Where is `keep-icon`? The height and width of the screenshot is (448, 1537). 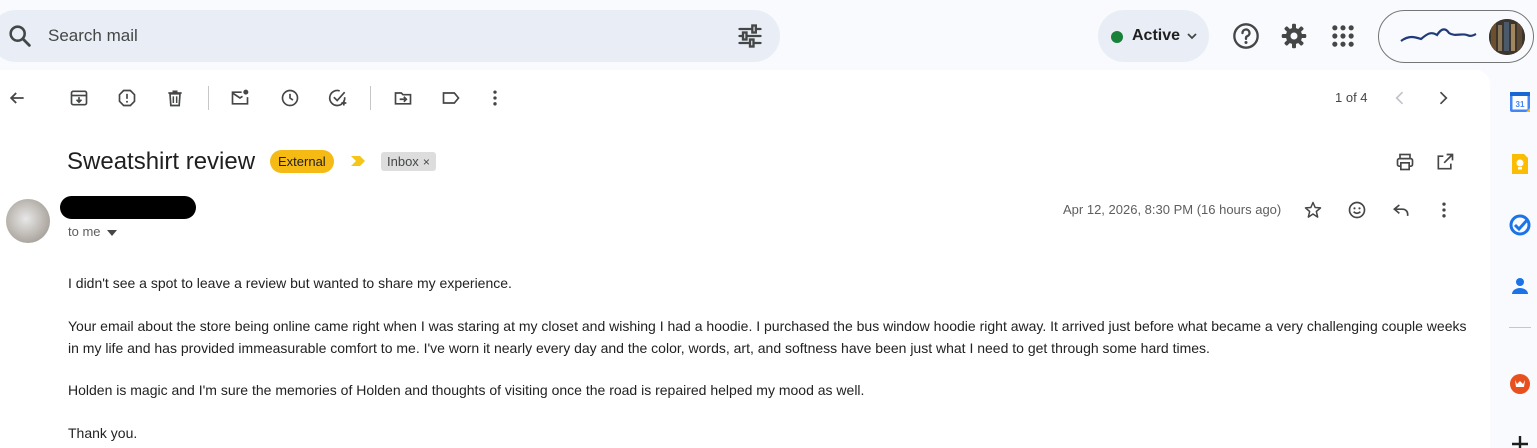
keep-icon is located at coordinates (1520, 164).